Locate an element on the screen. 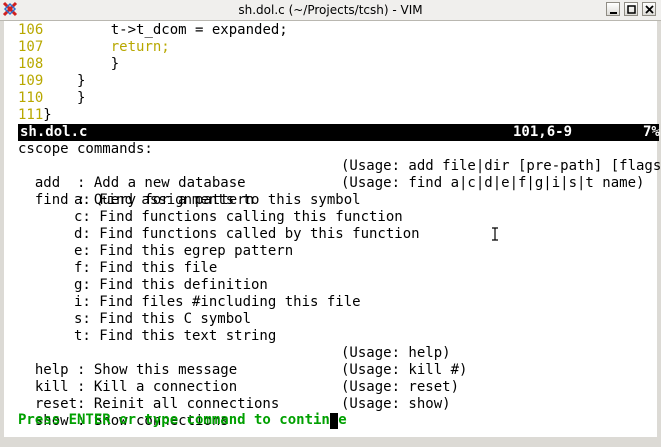  cscope-header: cscope commands: is located at coordinates (85, 149).